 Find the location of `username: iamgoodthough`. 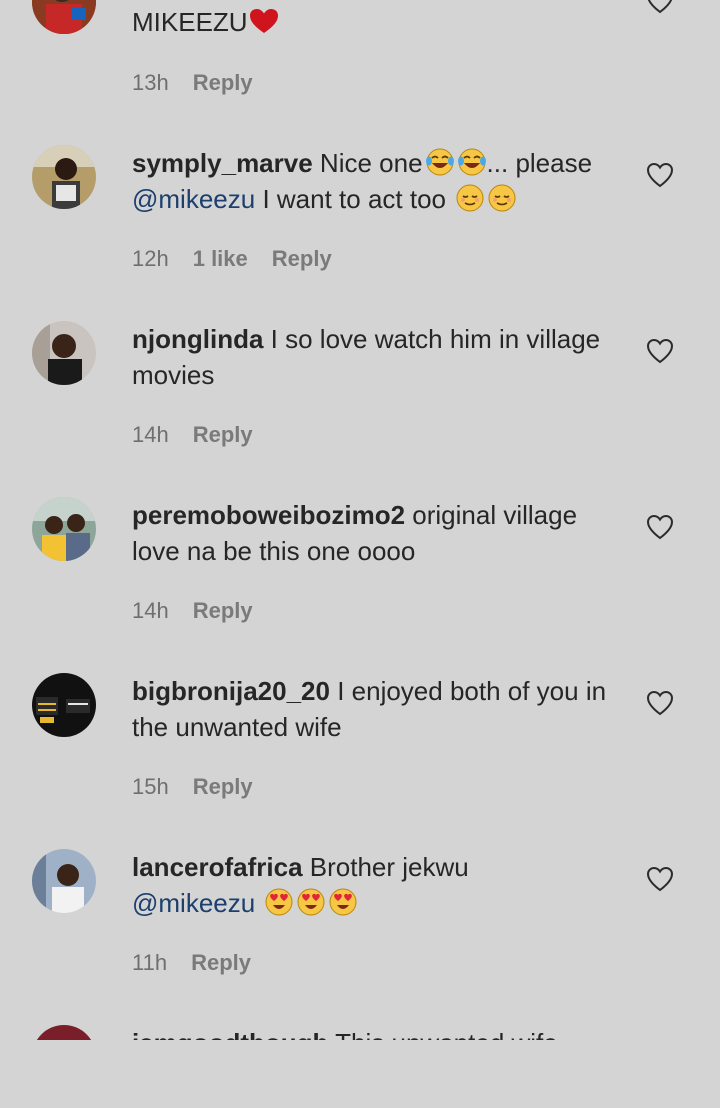

username: iamgoodthough is located at coordinates (230, 1034).